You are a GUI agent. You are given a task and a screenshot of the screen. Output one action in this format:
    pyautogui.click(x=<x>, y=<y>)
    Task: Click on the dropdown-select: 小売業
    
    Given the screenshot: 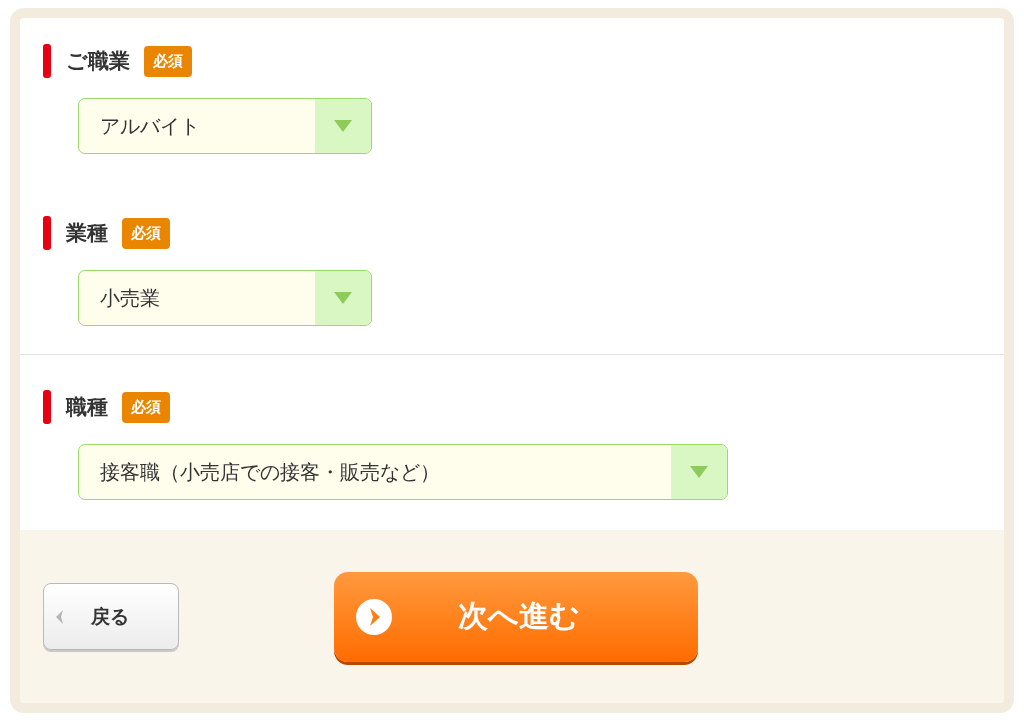 What is the action you would take?
    pyautogui.click(x=225, y=298)
    